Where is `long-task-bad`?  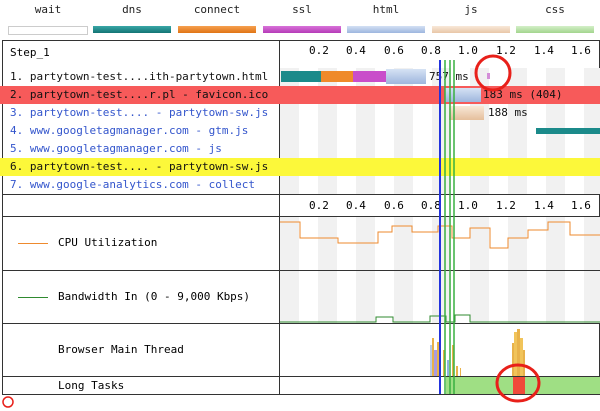 long-task-bad is located at coordinates (519, 385).